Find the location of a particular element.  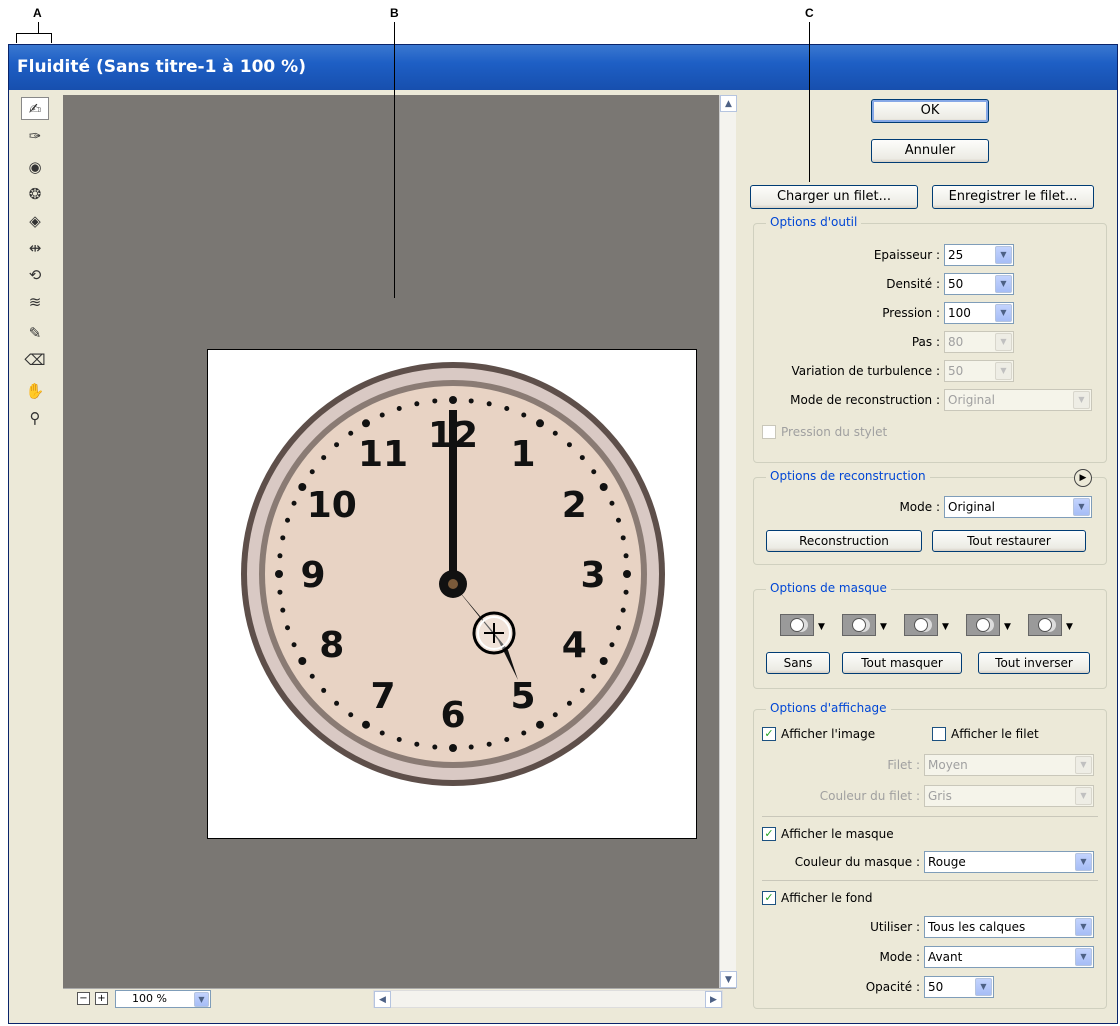

zoom-select: 100 % ▼ is located at coordinates (163, 999).